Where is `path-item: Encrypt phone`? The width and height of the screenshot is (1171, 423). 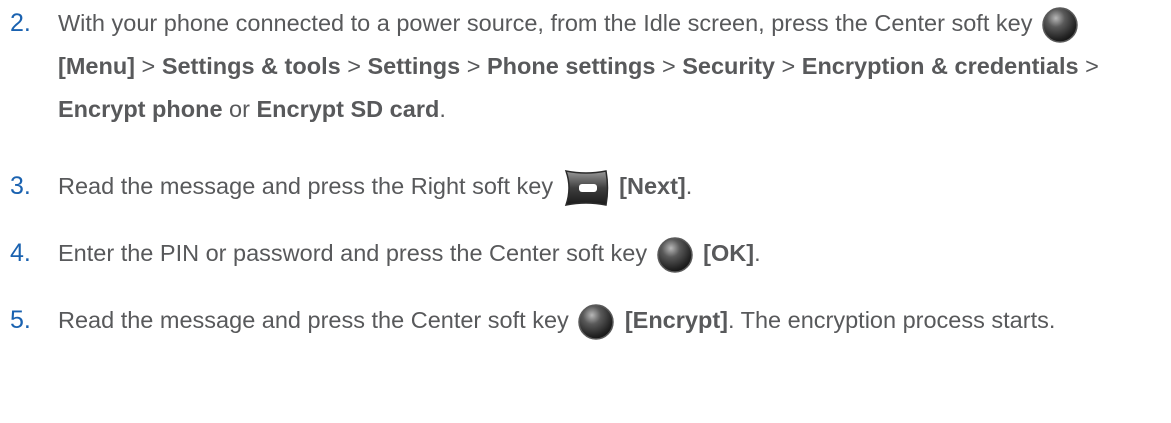
path-item: Encrypt phone is located at coordinates (140, 109).